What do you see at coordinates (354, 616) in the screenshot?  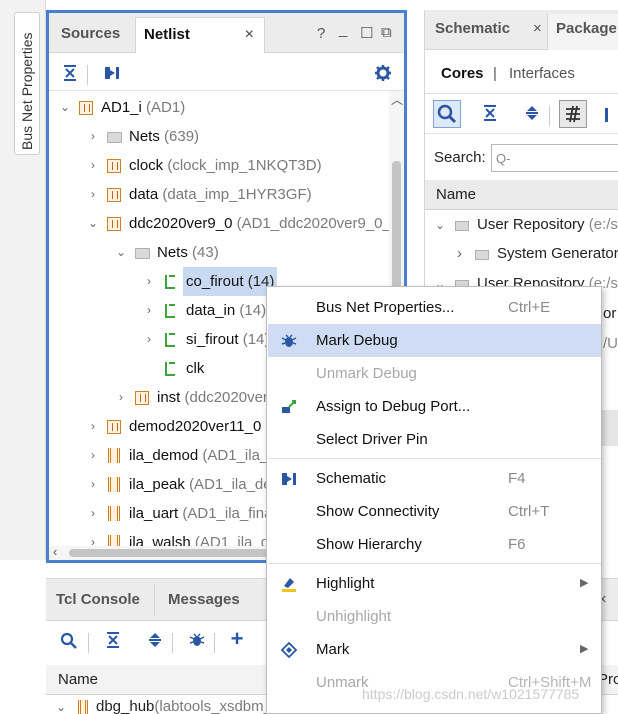 I see `menu-item-label: Unhighlight` at bounding box center [354, 616].